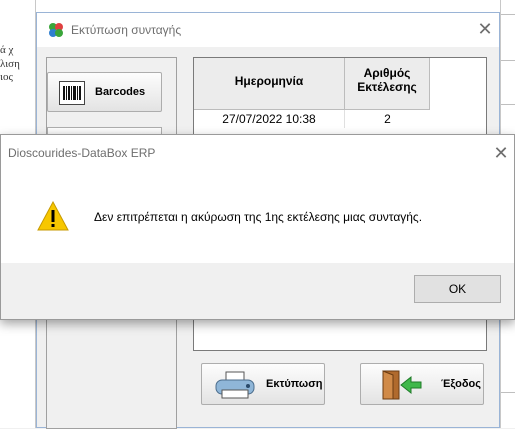 Image resolution: width=515 pixels, height=429 pixels. I want to click on header-spacer, so click(458, 84).